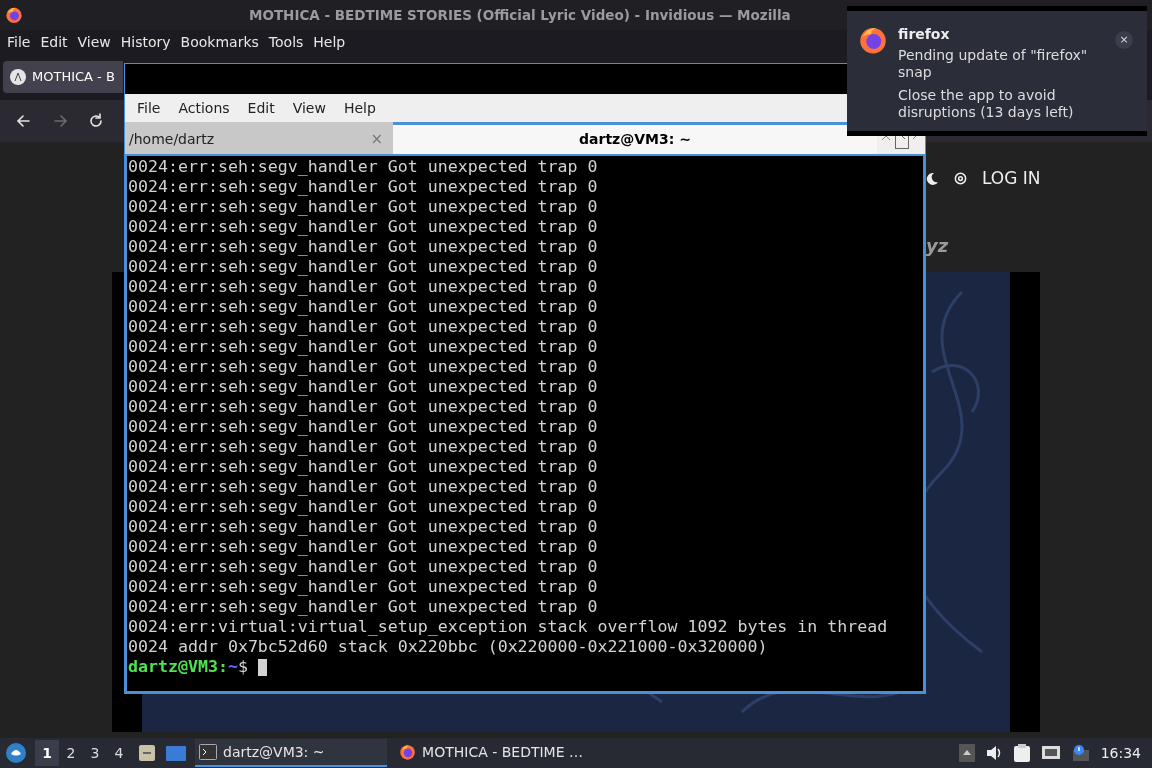 The height and width of the screenshot is (768, 1152). What do you see at coordinates (16, 753) in the screenshot?
I see `start-menu-icon` at bounding box center [16, 753].